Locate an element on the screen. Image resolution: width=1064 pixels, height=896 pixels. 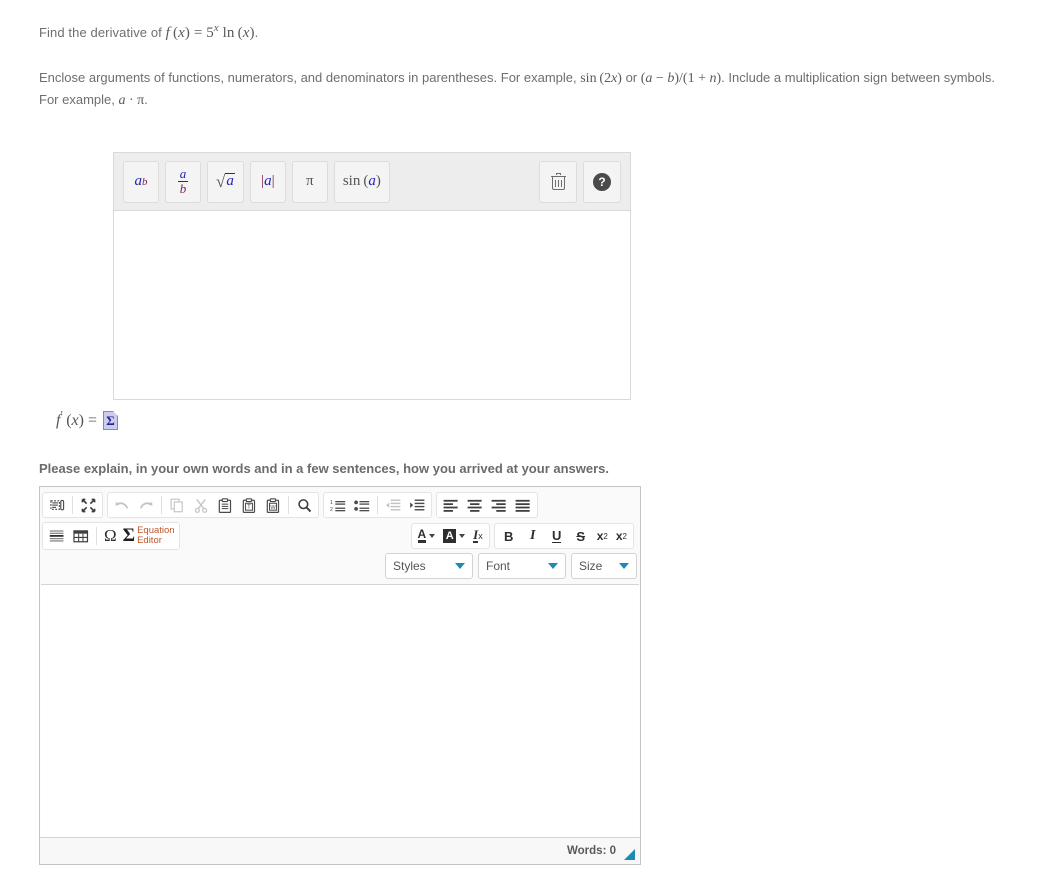
size-select: Size is located at coordinates (604, 566).